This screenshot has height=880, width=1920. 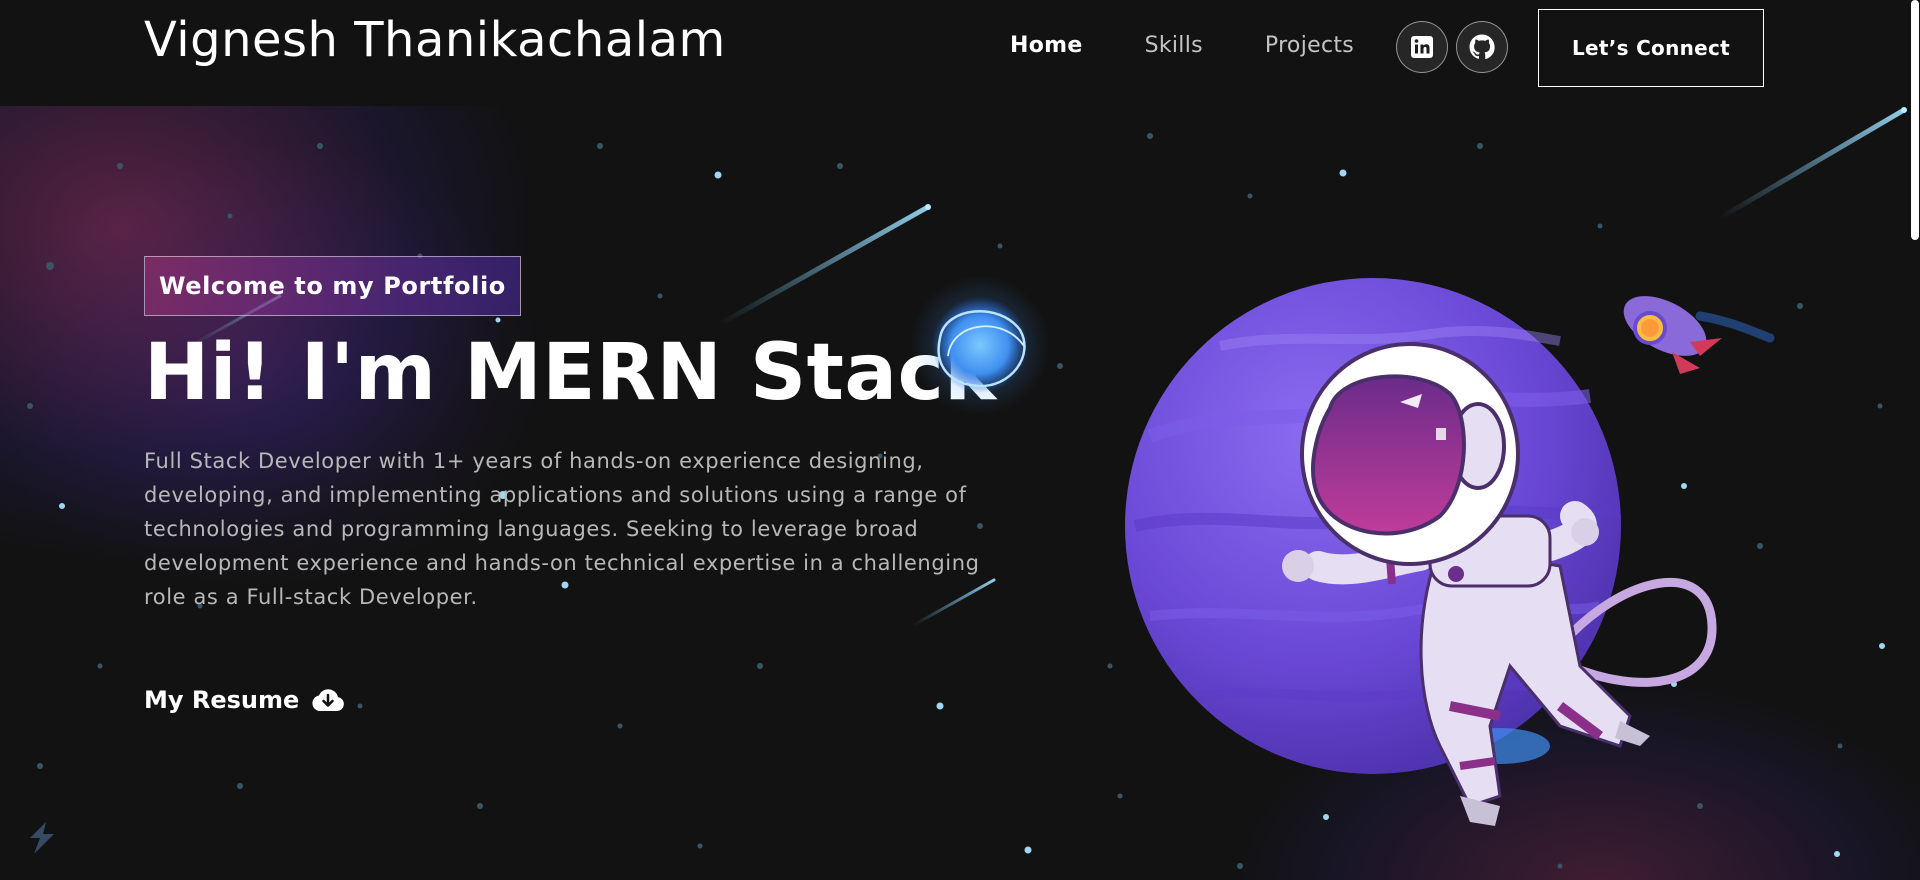 I want to click on brand-name: Vignesh Thanikachalam, so click(x=435, y=40).